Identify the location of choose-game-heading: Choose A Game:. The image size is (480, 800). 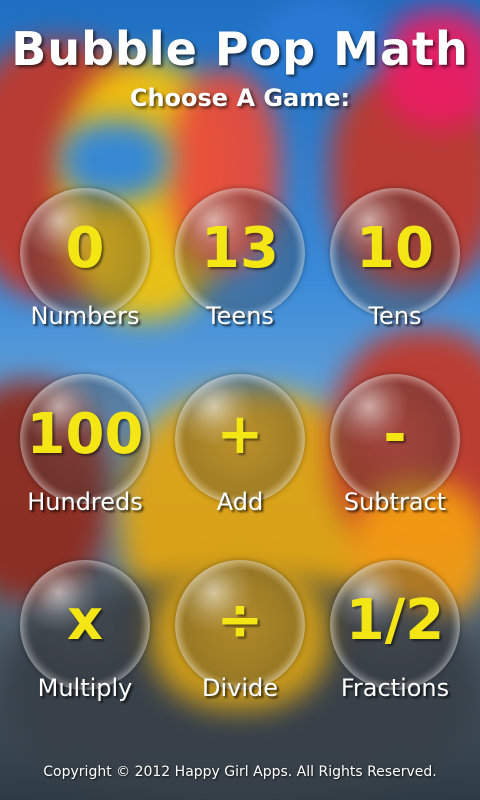
(240, 98).